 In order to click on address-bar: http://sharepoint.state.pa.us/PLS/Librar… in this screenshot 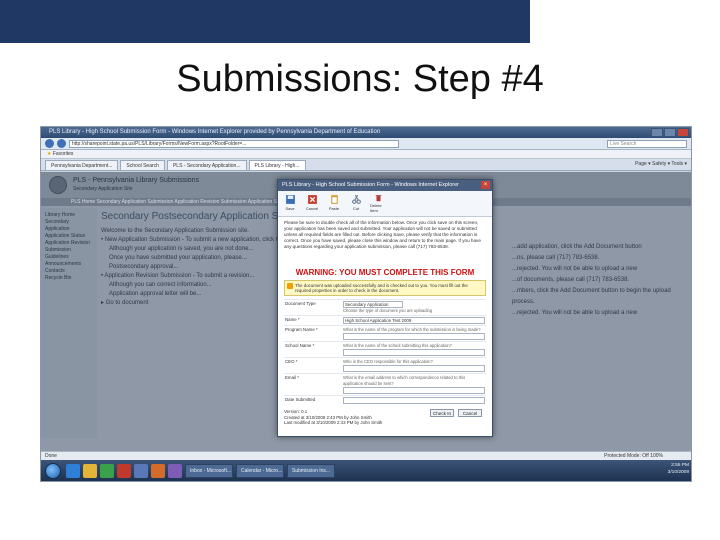, I will do `click(366, 144)`.